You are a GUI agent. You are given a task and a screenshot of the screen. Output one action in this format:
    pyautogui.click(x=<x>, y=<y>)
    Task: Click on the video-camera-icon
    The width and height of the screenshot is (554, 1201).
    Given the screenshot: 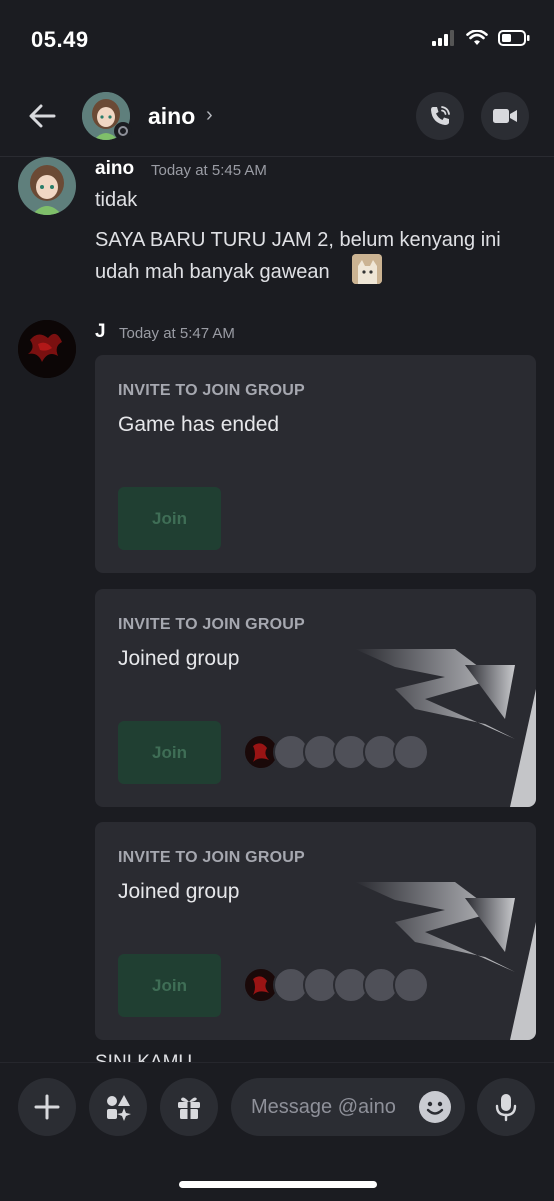 What is the action you would take?
    pyautogui.click(x=505, y=116)
    